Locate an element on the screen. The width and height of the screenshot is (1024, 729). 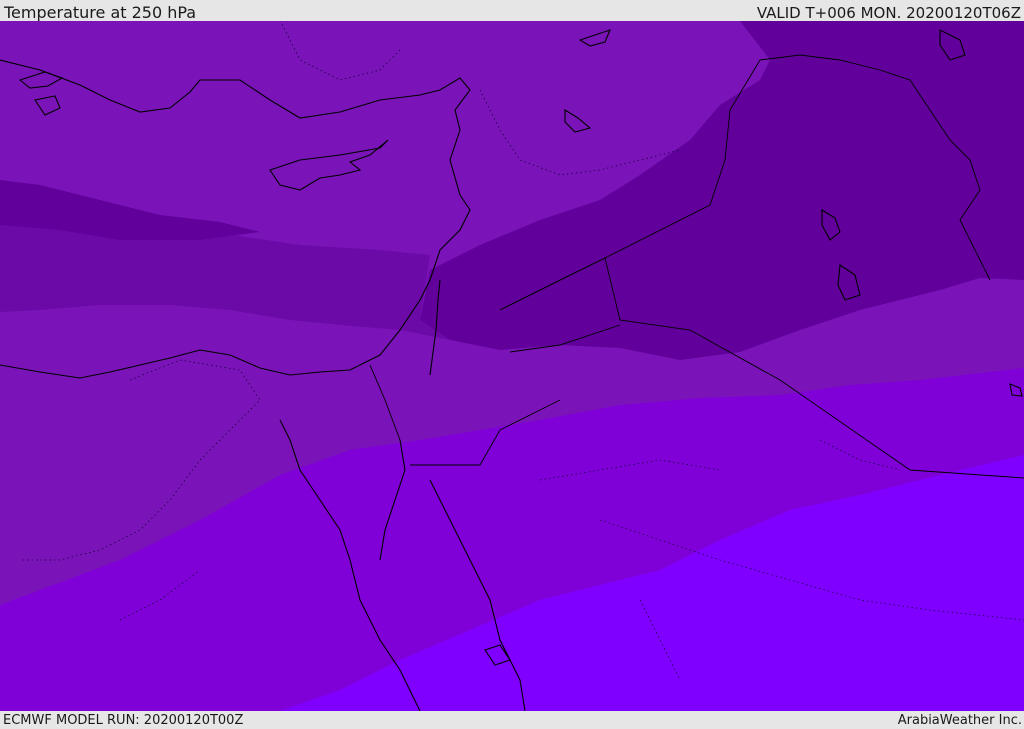
credit-text: ArabiaWeather Inc. is located at coordinates (959, 720).